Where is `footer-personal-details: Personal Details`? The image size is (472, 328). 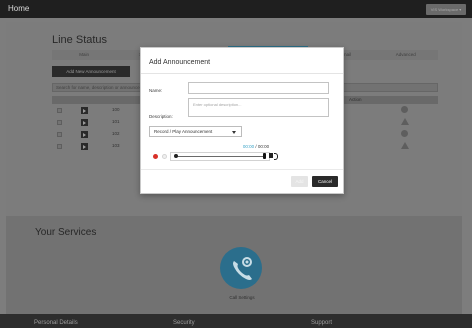 footer-personal-details: Personal Details is located at coordinates (56, 323).